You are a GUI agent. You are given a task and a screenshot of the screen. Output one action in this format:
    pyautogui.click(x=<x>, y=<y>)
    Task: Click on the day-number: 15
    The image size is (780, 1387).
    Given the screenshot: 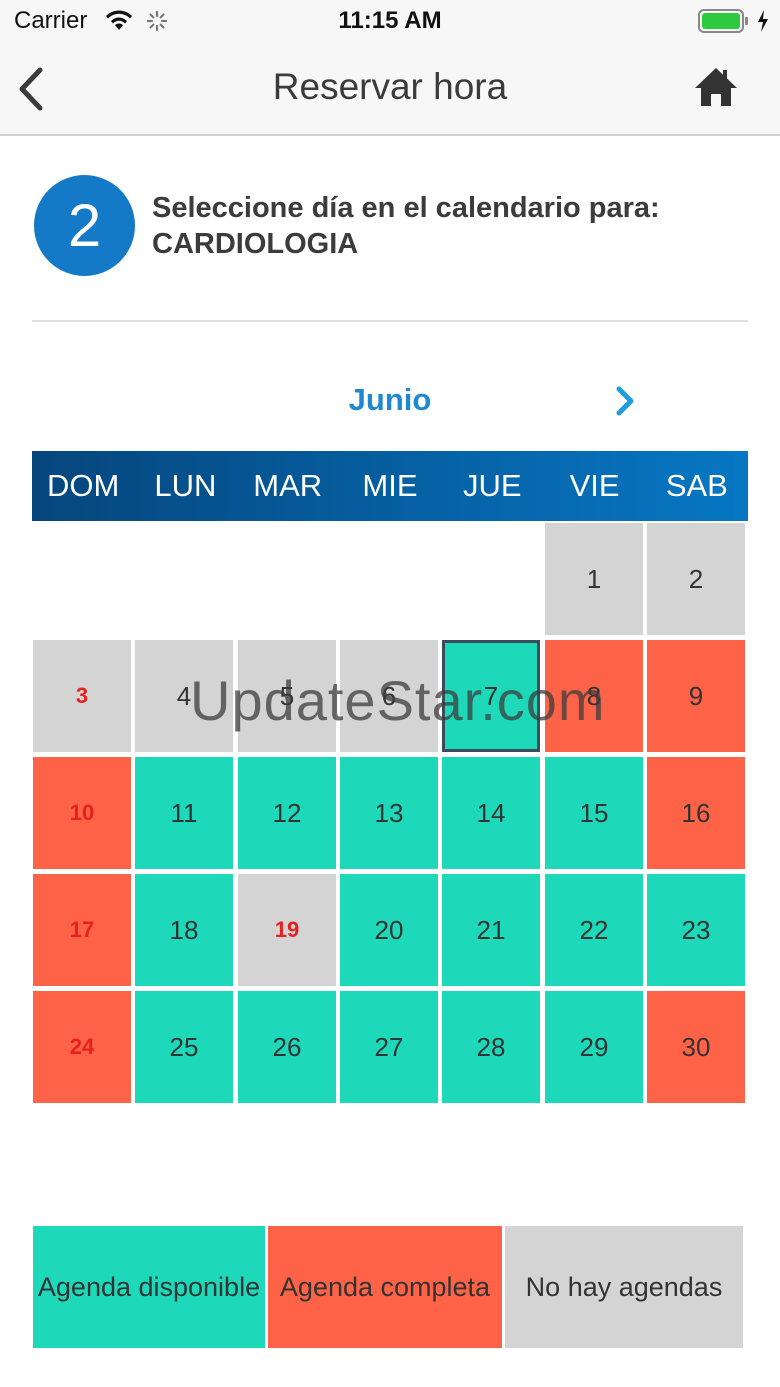 What is the action you would take?
    pyautogui.click(x=594, y=812)
    